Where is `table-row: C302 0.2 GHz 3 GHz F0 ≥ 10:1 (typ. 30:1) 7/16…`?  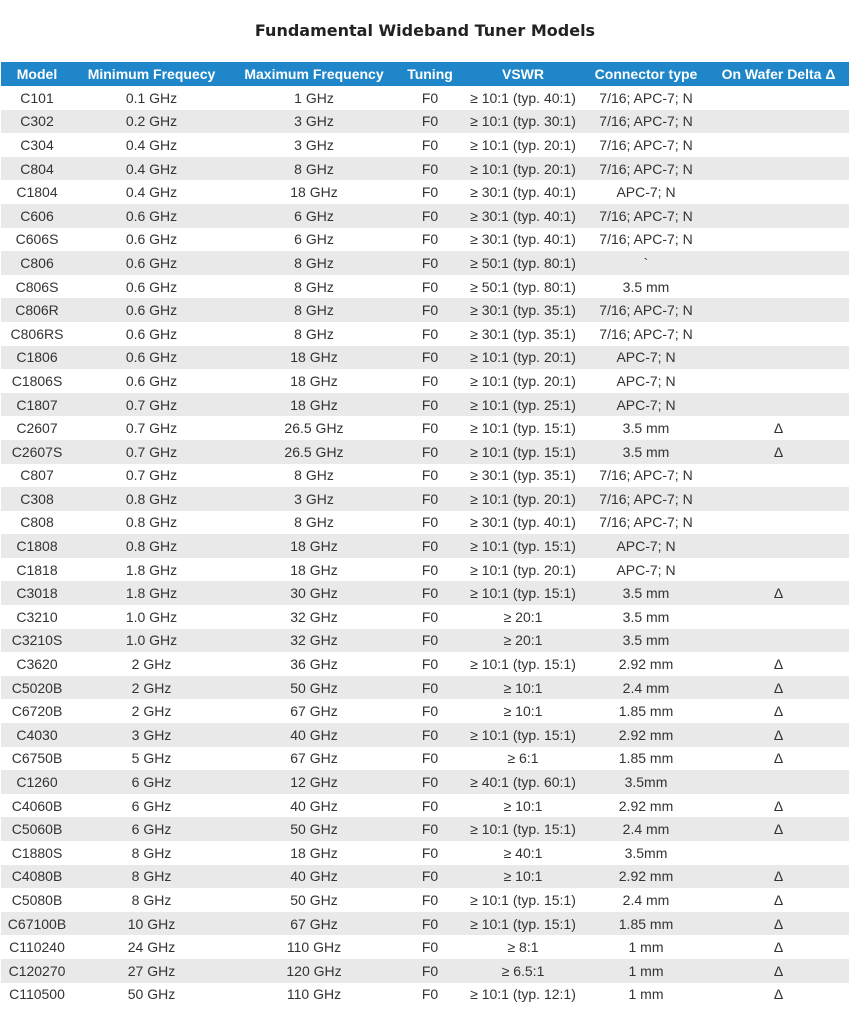 table-row: C302 0.2 GHz 3 GHz F0 ≥ 10:1 (typ. 30:1) 7/16… is located at coordinates (425, 121).